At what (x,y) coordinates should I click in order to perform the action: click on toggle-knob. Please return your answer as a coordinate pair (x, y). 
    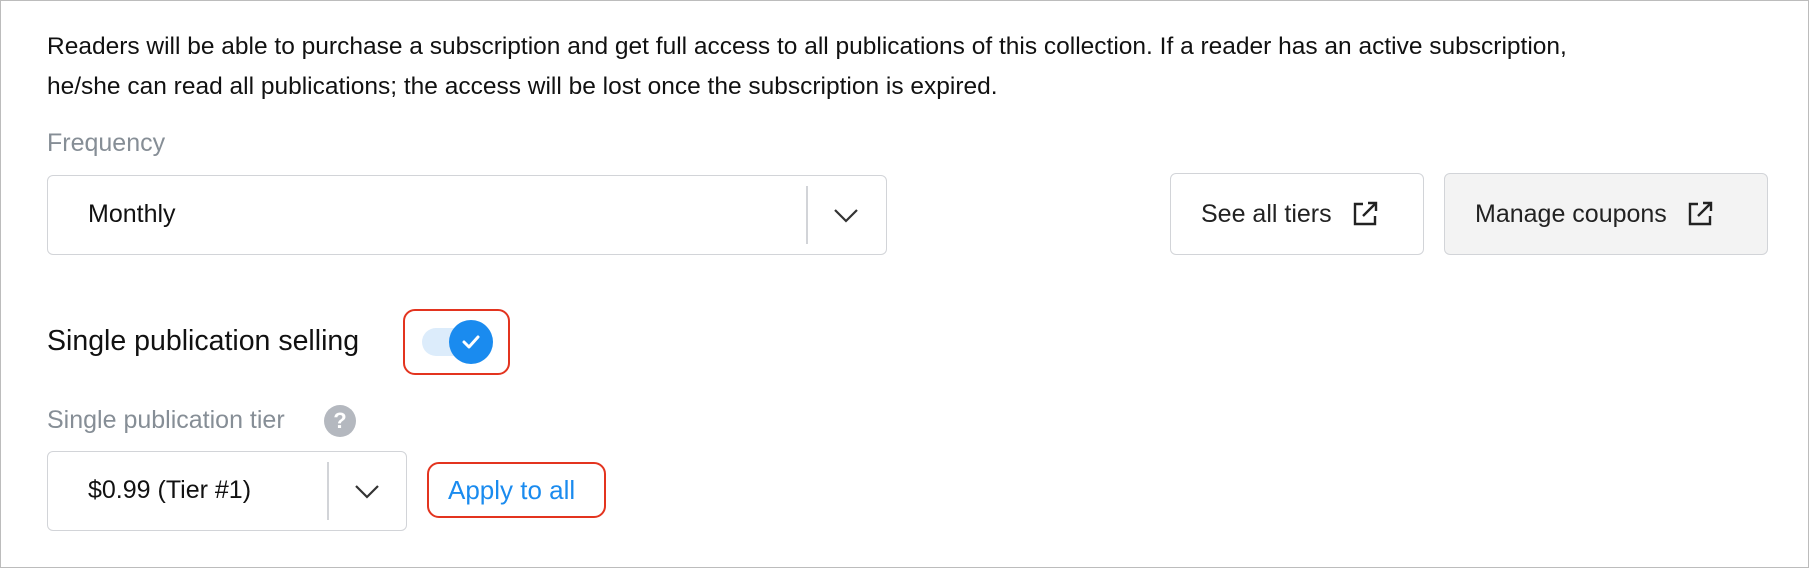
    Looking at the image, I should click on (471, 342).